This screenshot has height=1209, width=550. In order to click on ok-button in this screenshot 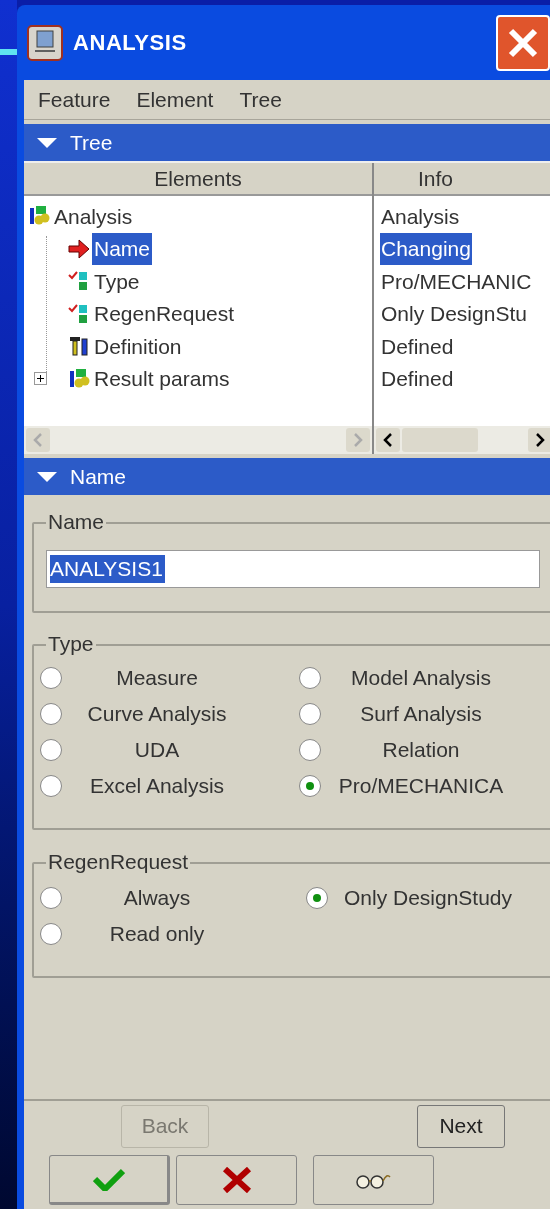, I will do `click(109, 1180)`.